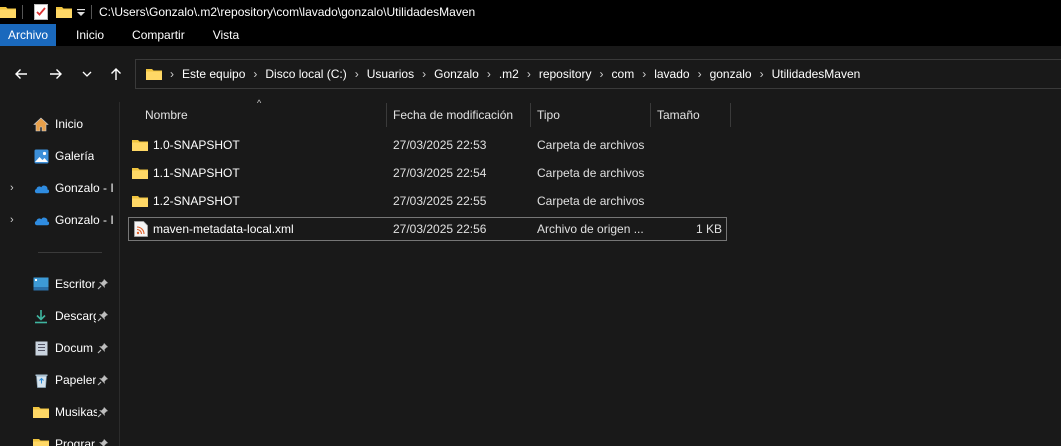  What do you see at coordinates (59, 412) in the screenshot?
I see `nav-item-musikas: Musikas` at bounding box center [59, 412].